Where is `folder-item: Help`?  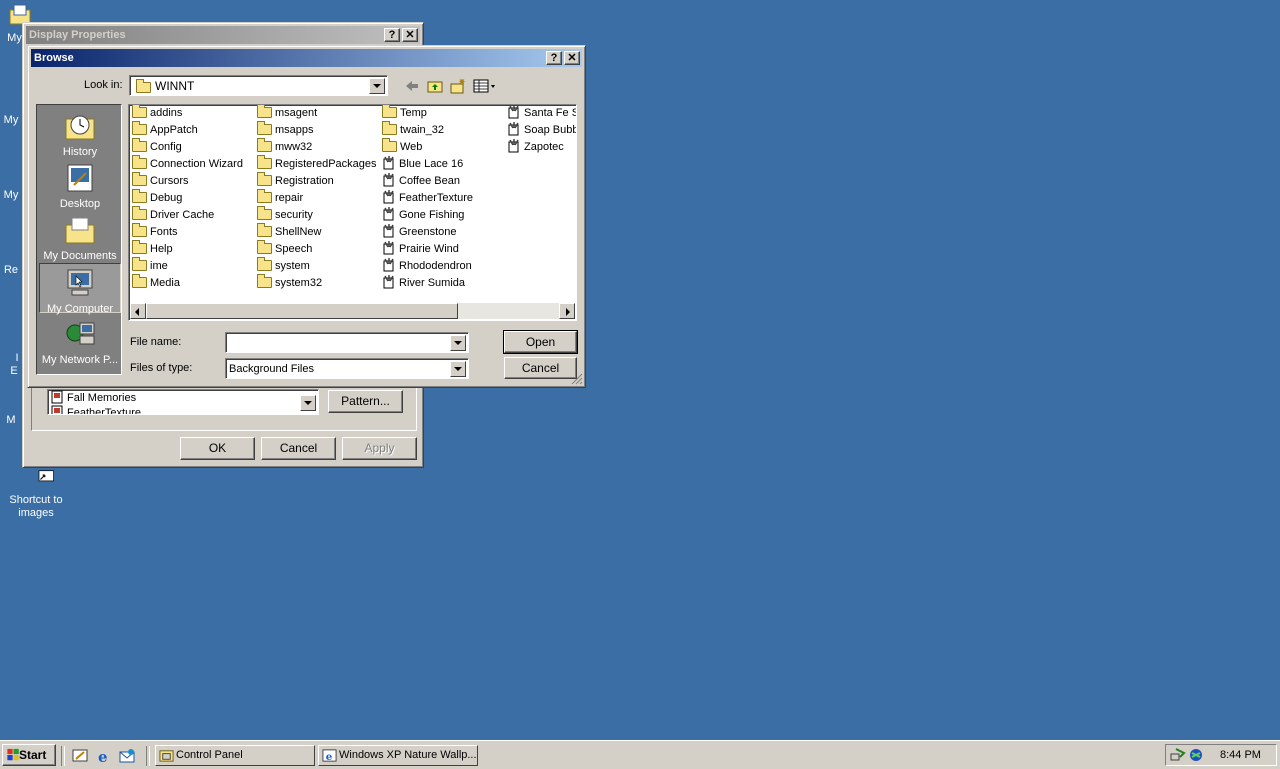 folder-item: Help is located at coordinates (152, 249).